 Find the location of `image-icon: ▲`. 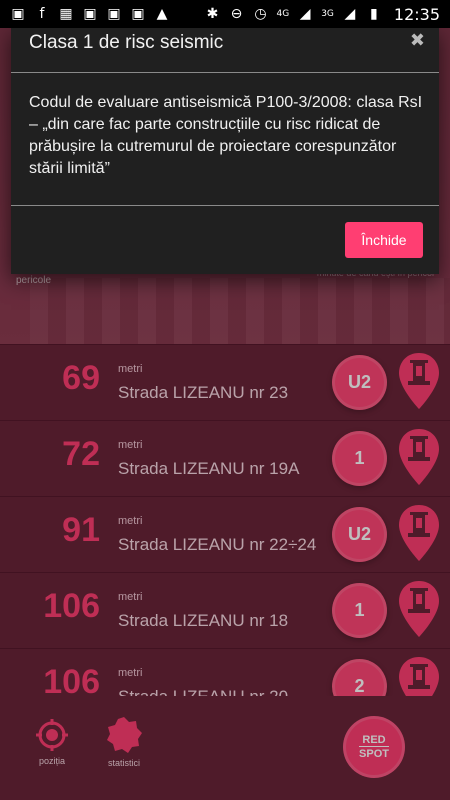

image-icon: ▲ is located at coordinates (162, 14).